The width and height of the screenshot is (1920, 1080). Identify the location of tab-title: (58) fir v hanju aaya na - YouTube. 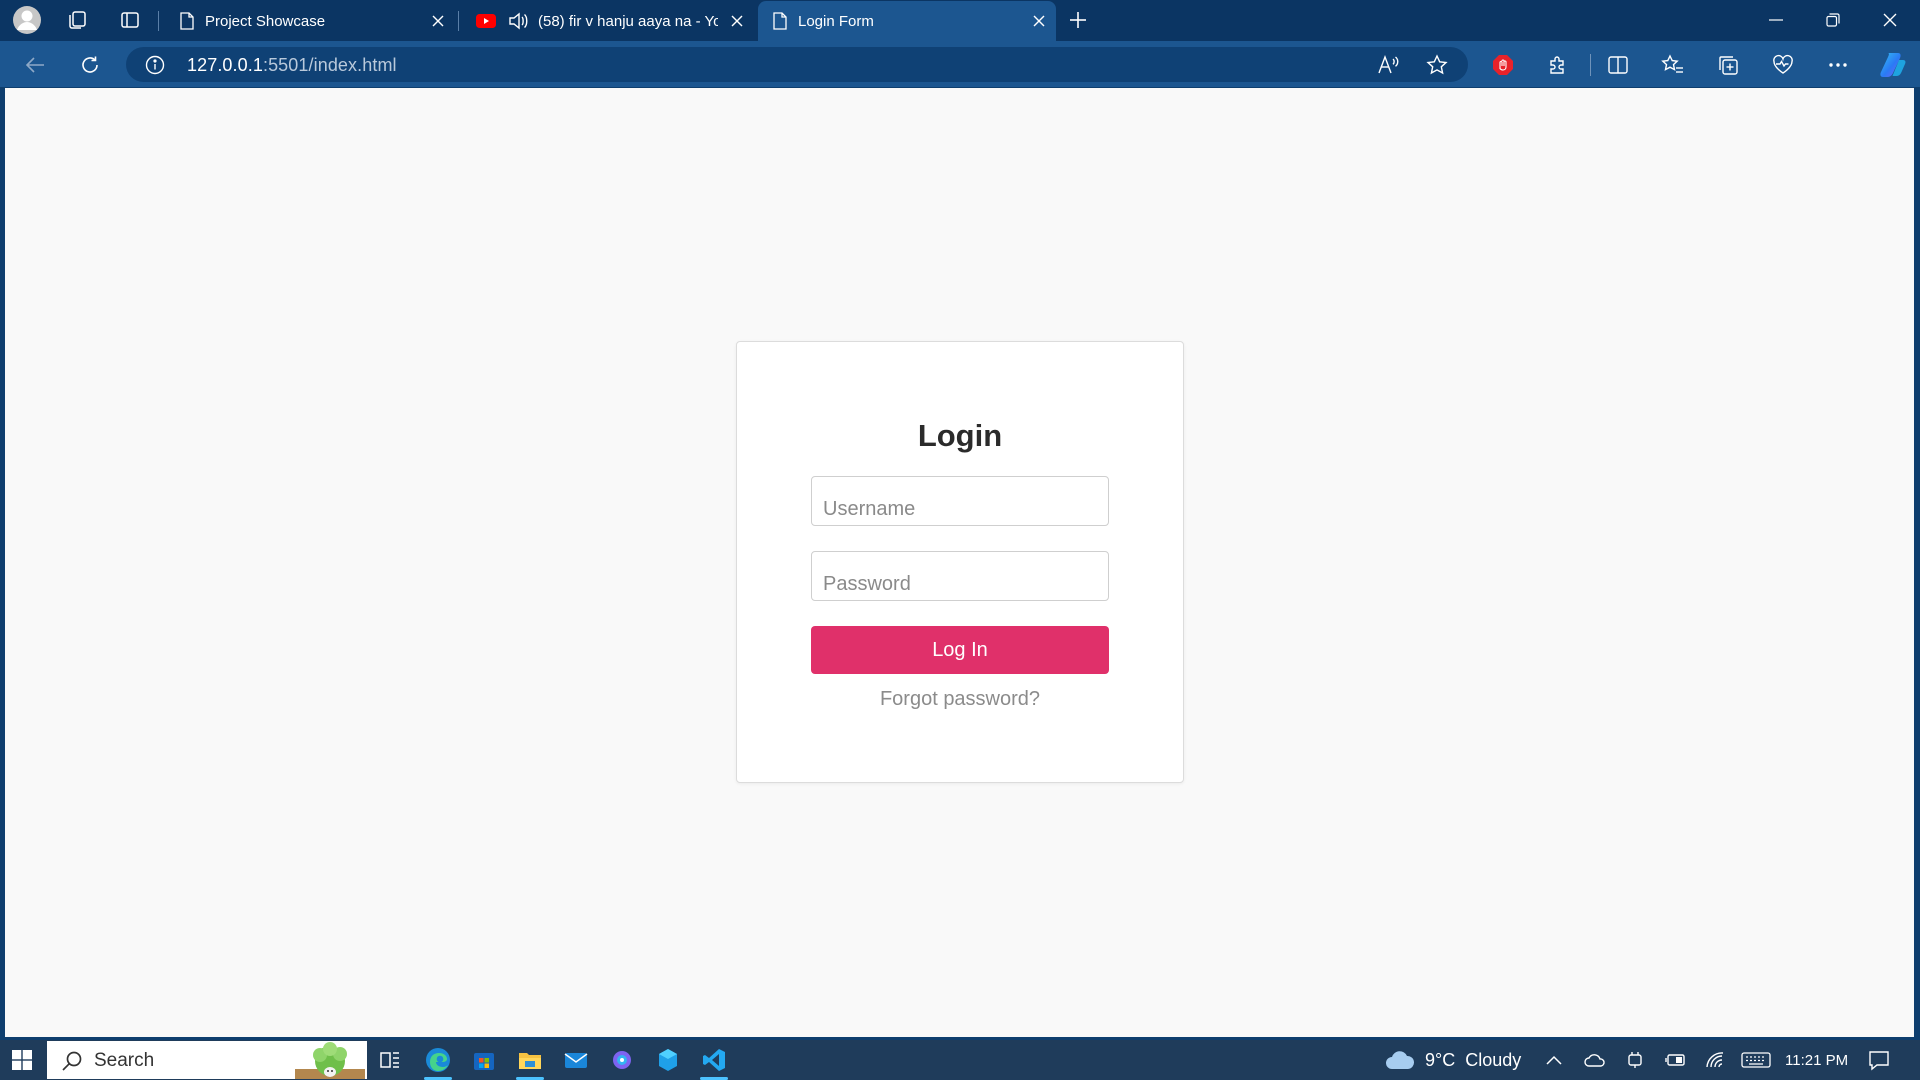
(628, 21).